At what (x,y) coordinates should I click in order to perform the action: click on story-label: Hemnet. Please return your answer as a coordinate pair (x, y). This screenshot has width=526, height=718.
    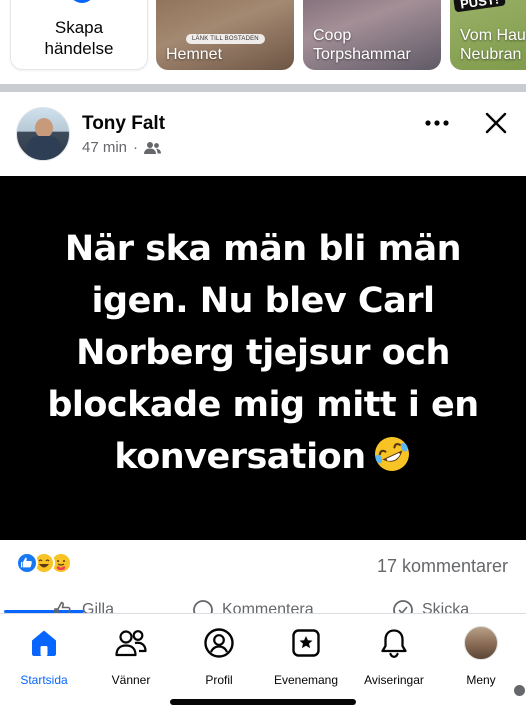
    Looking at the image, I should click on (194, 54).